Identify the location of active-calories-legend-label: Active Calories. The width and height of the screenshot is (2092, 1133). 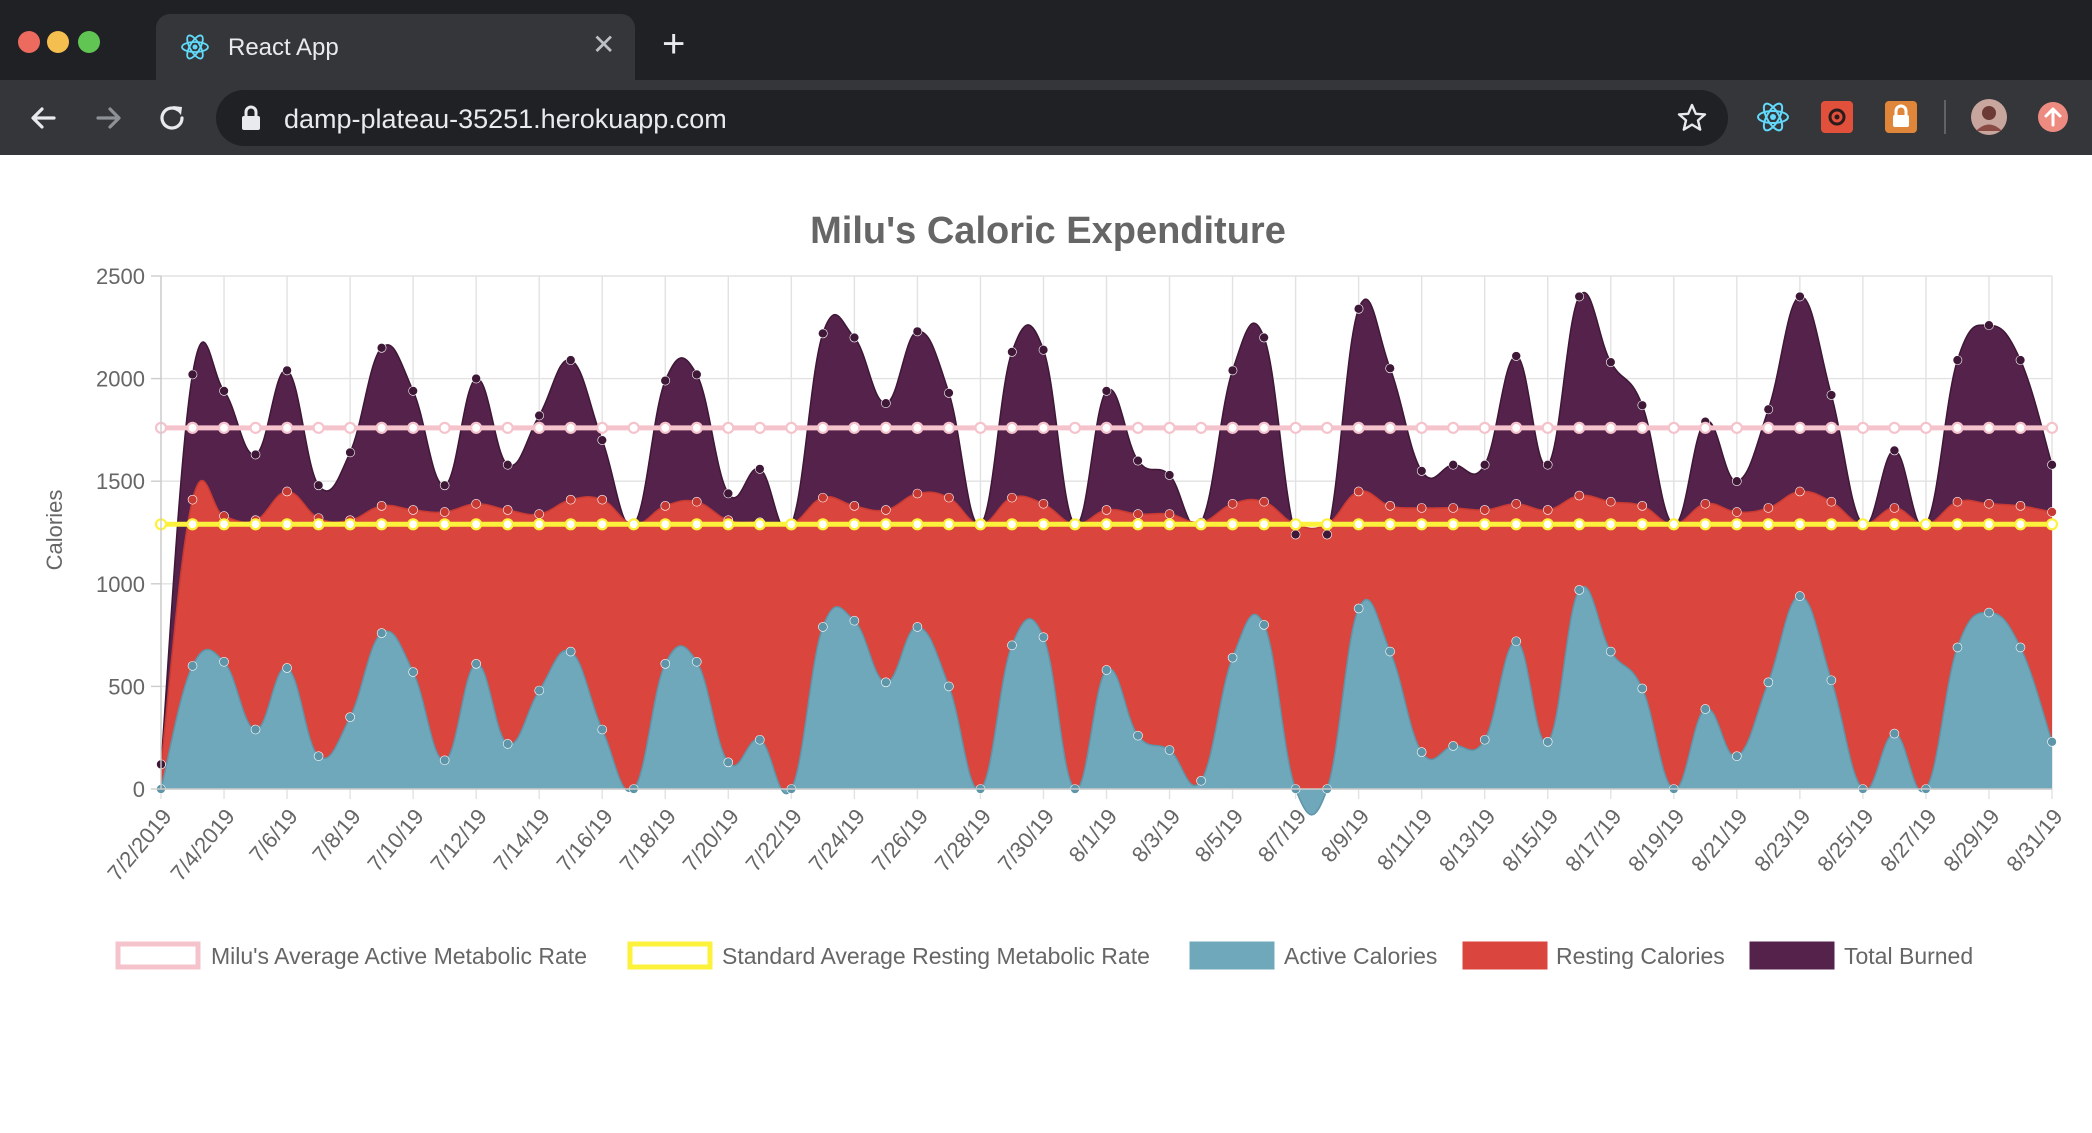
(1360, 956).